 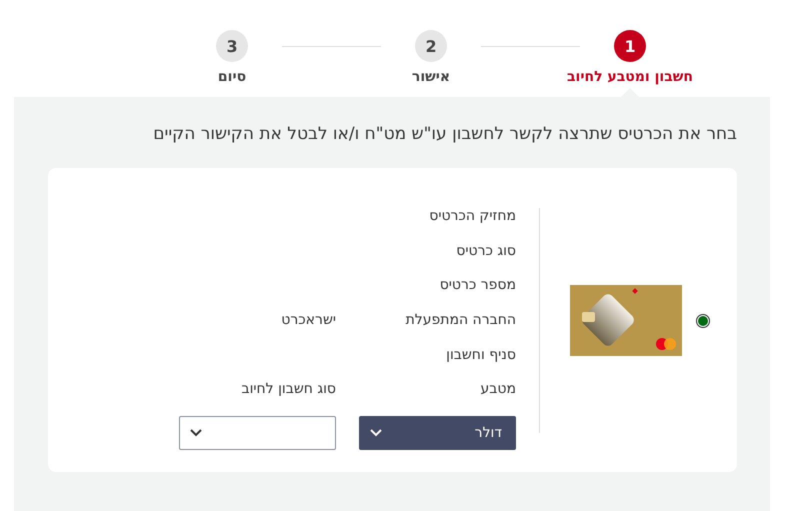 I want to click on step-label: אישור, so click(x=431, y=77).